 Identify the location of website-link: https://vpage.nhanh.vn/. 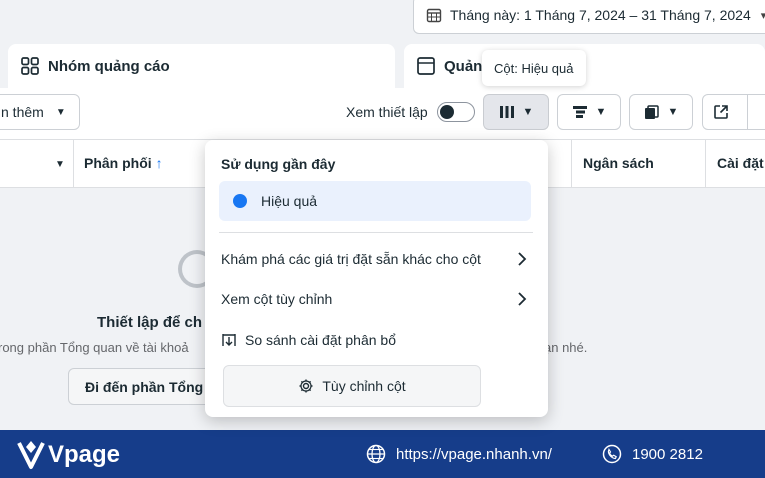
(459, 454).